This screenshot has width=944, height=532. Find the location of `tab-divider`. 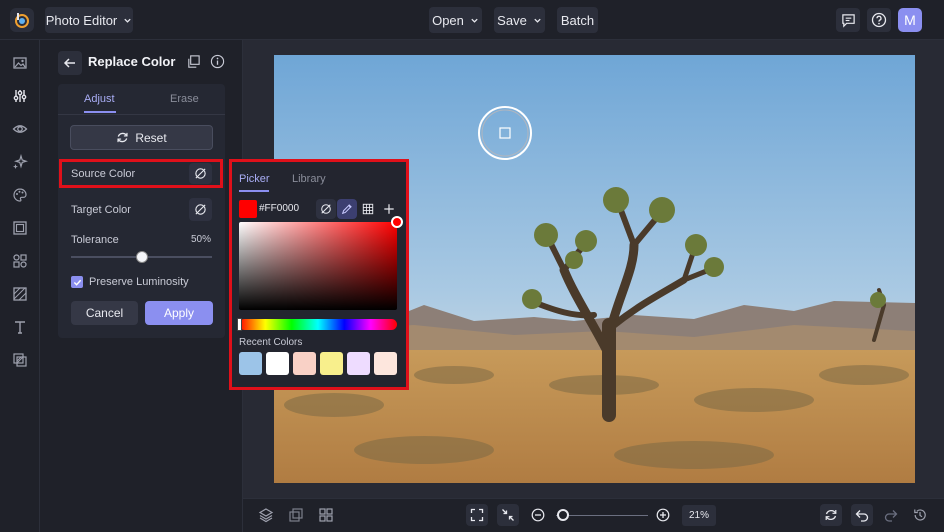

tab-divider is located at coordinates (141, 114).